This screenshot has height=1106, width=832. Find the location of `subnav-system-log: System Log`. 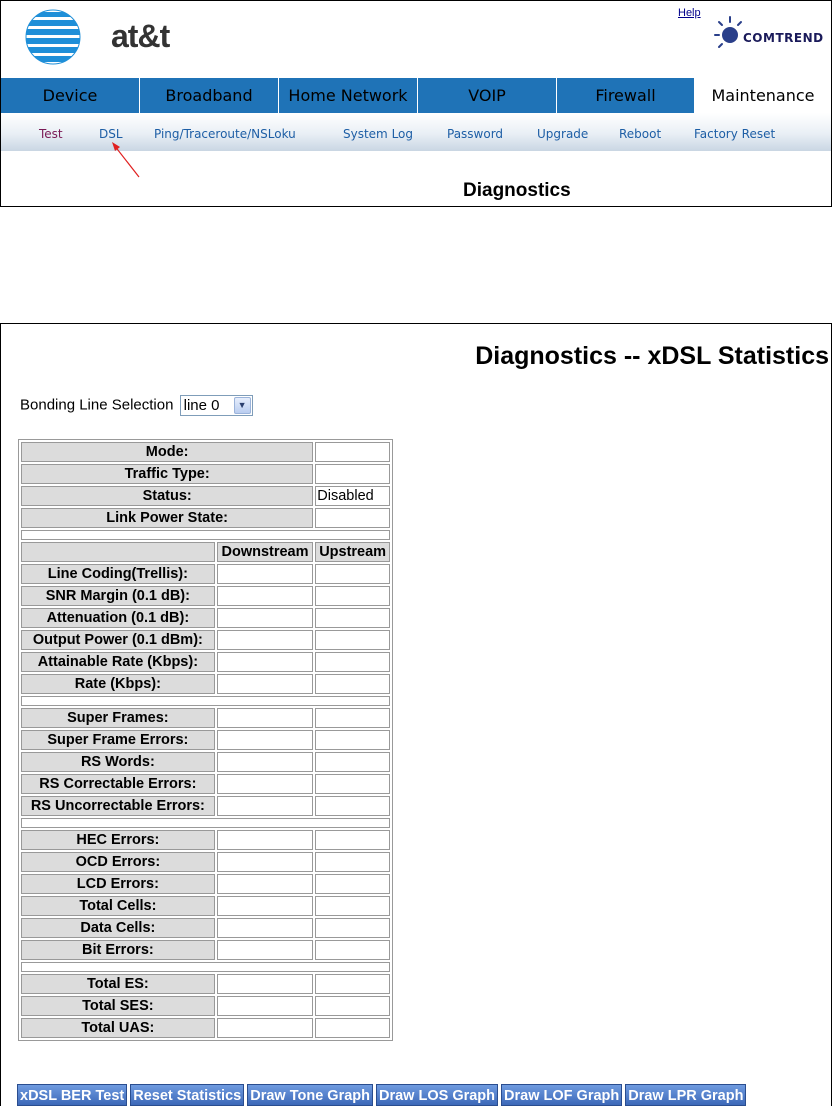

subnav-system-log: System Log is located at coordinates (378, 134).